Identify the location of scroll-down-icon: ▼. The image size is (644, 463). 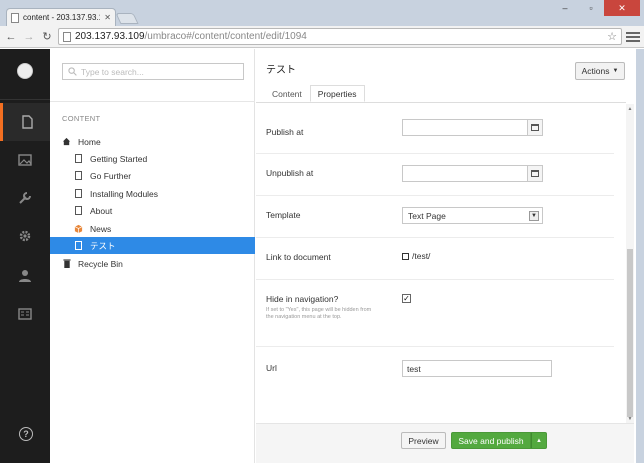
(630, 419).